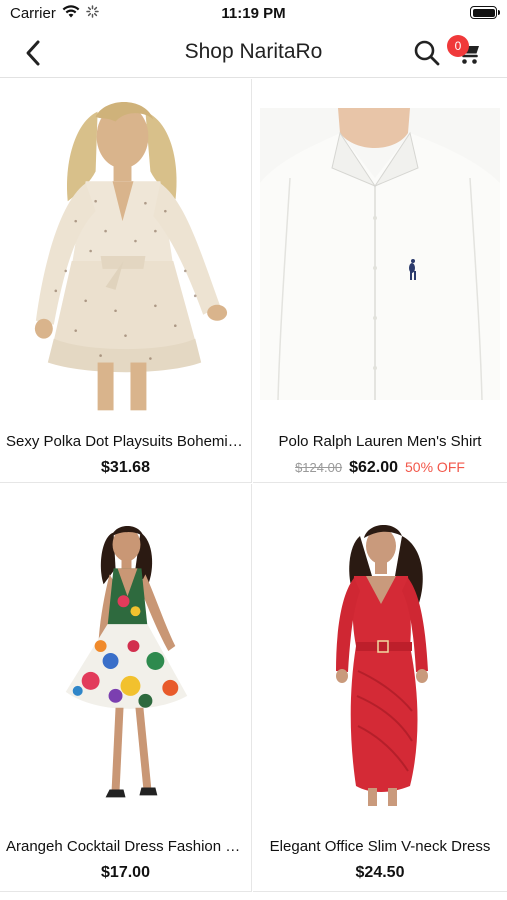 The height and width of the screenshot is (900, 507). What do you see at coordinates (319, 467) in the screenshot?
I see `original-price: $124.00` at bounding box center [319, 467].